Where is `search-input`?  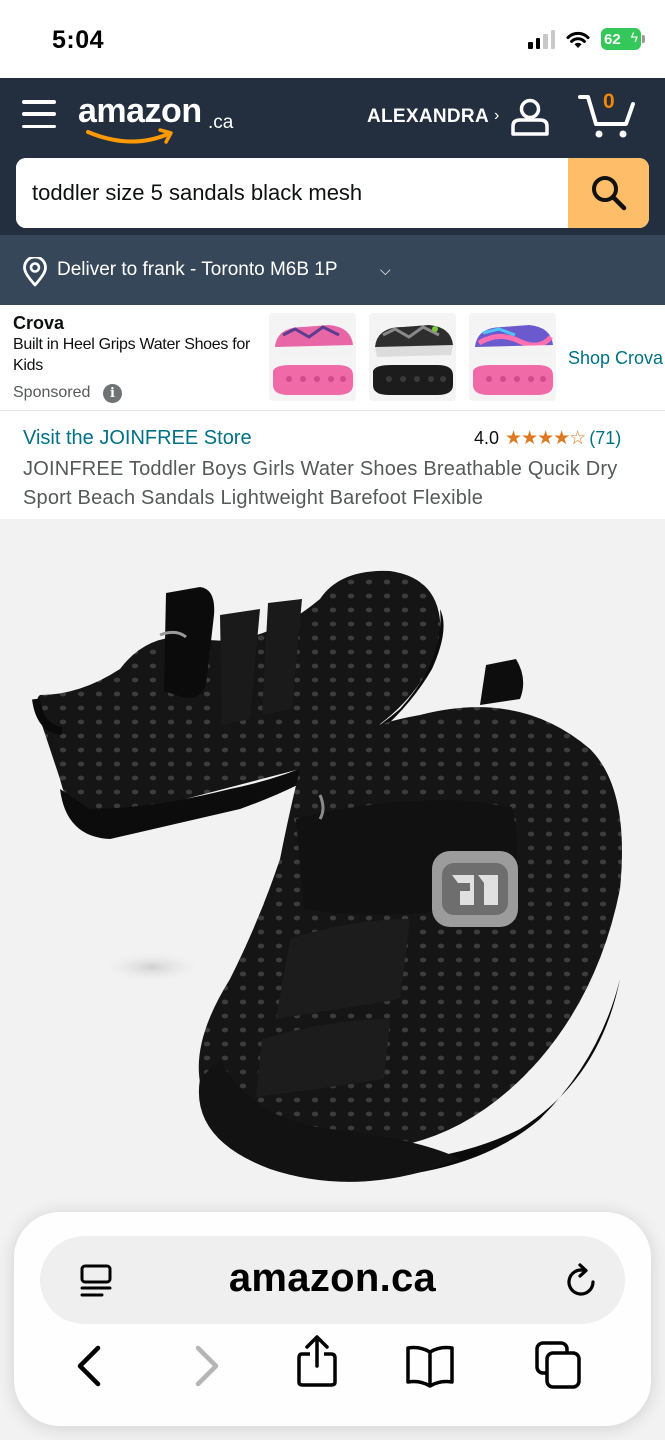 search-input is located at coordinates (292, 193).